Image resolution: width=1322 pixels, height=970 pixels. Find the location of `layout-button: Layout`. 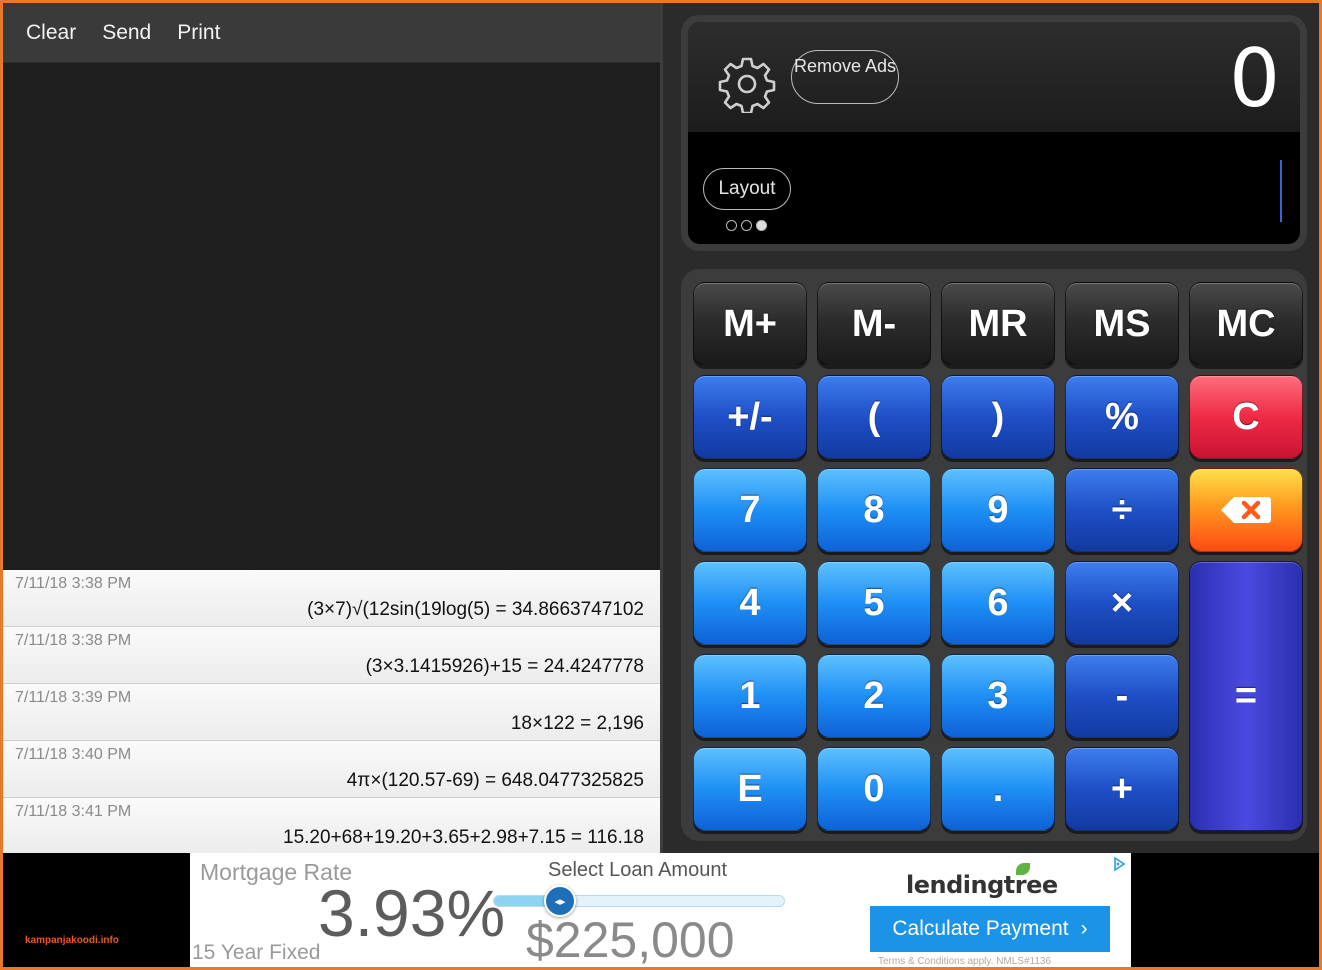

layout-button: Layout is located at coordinates (747, 189).